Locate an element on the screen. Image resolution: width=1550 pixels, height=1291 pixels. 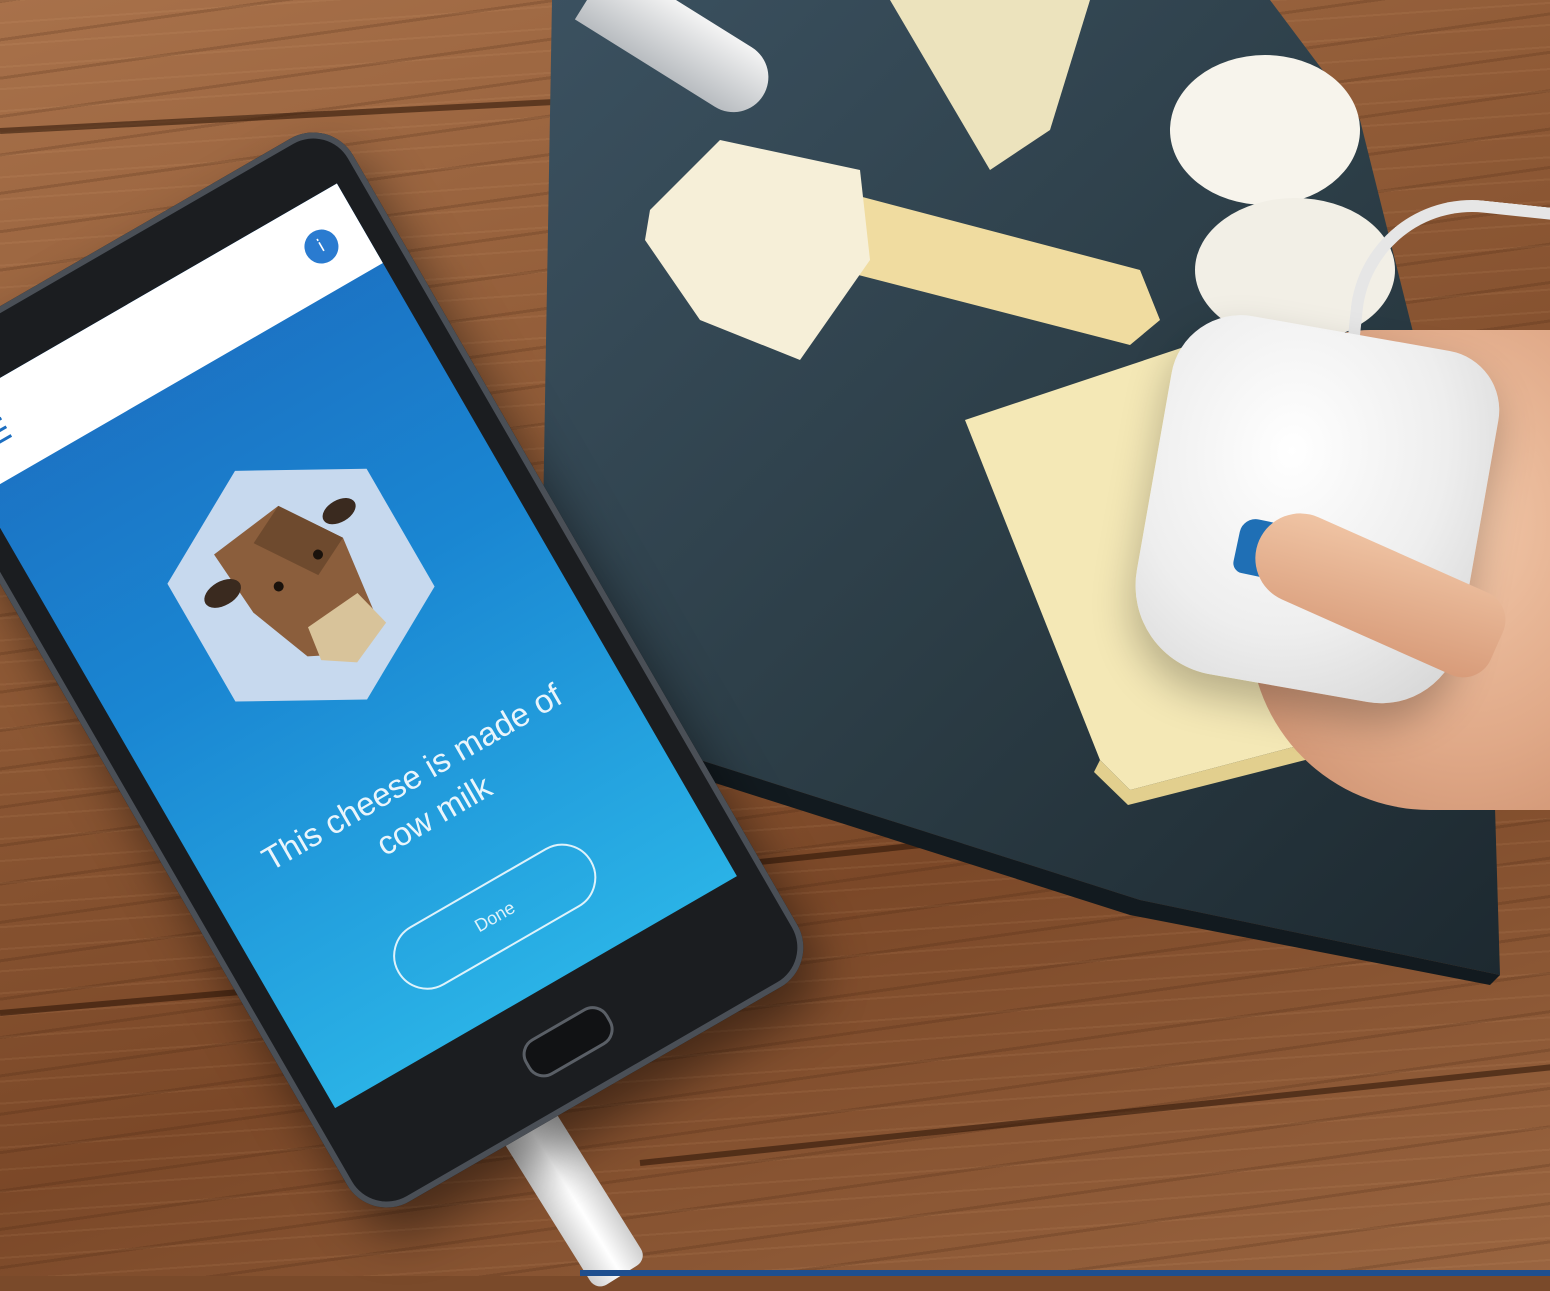
info-icon: i is located at coordinates (321, 246).